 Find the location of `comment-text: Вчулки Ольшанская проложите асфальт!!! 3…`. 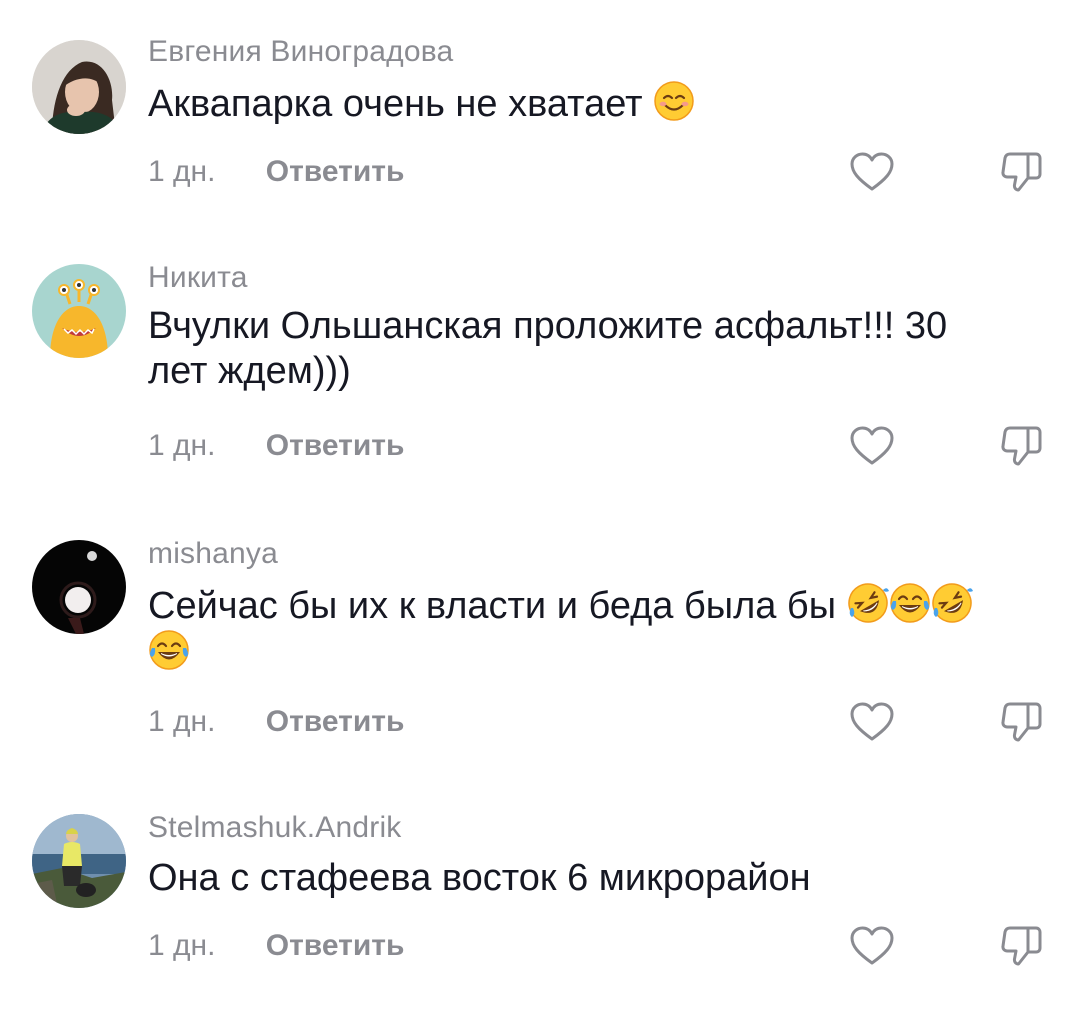

comment-text: Вчулки Ольшанская проложите асфальт!!! 3… is located at coordinates (588, 349).